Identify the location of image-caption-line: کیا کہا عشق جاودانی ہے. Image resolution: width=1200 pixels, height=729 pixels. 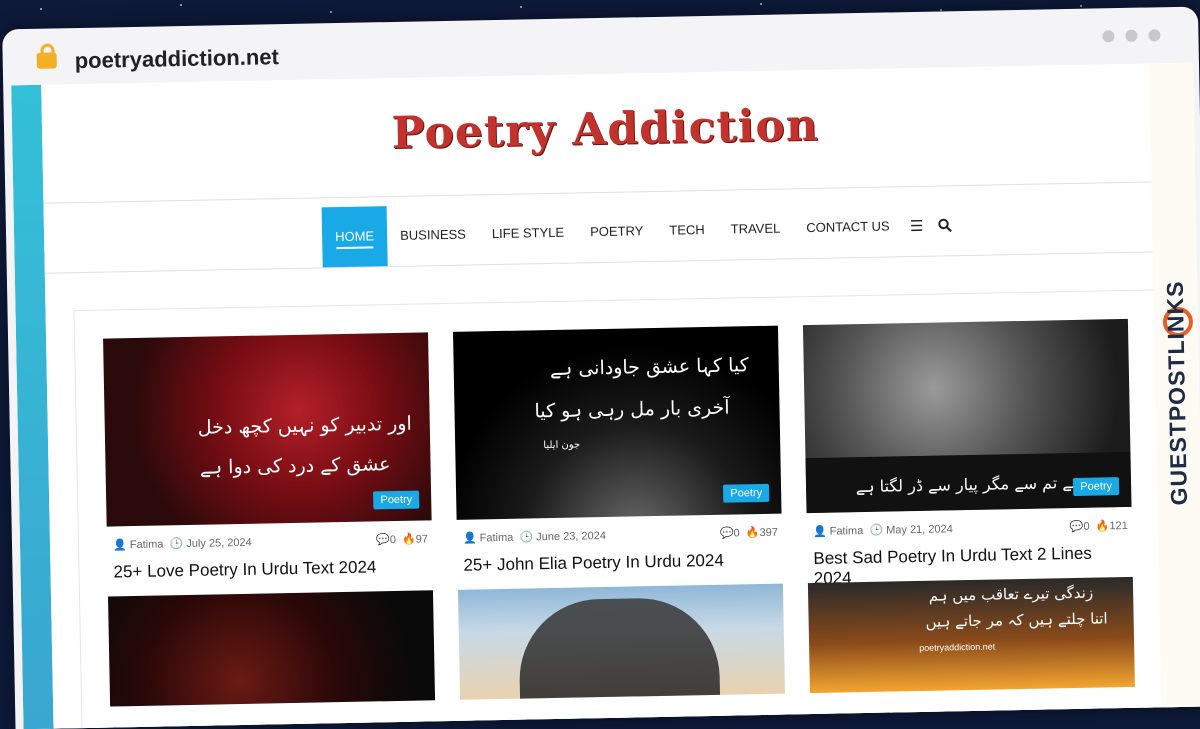
(649, 367).